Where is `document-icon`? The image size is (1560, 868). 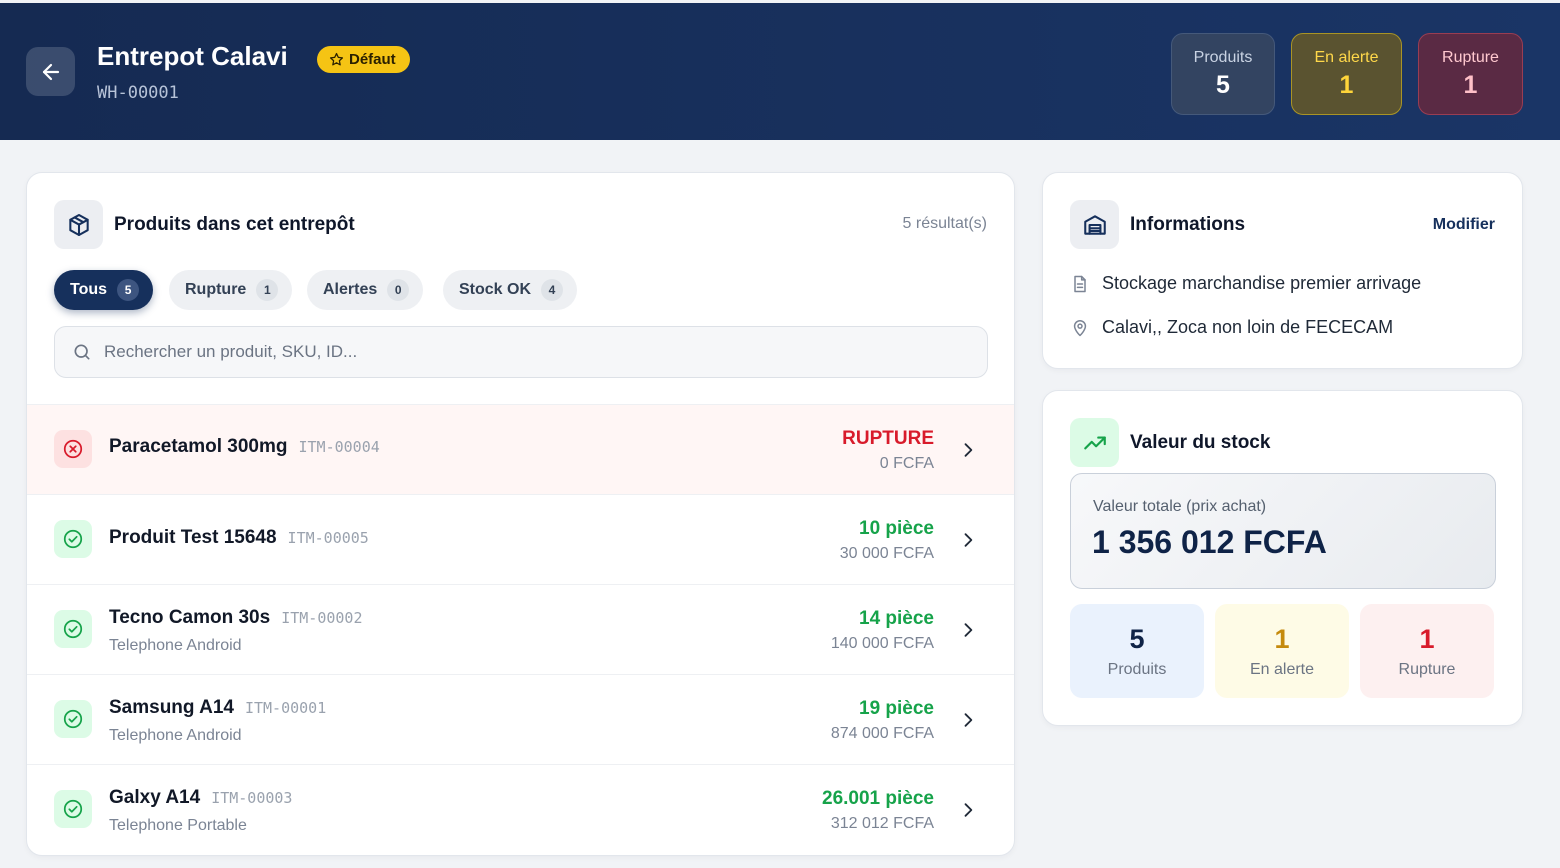 document-icon is located at coordinates (1080, 283).